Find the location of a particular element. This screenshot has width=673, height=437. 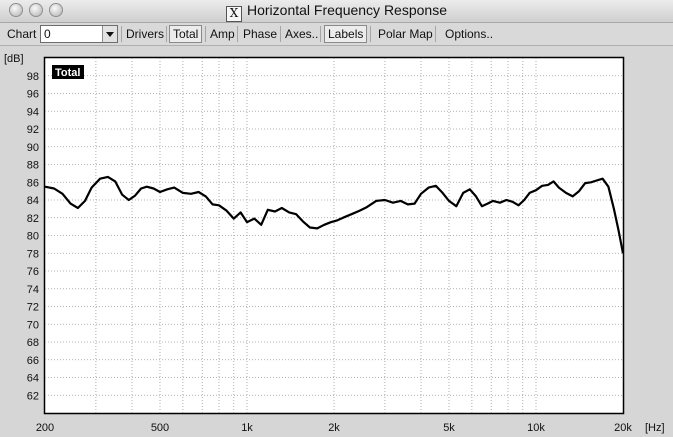

y-tick-label: 92 is located at coordinates (33, 130).